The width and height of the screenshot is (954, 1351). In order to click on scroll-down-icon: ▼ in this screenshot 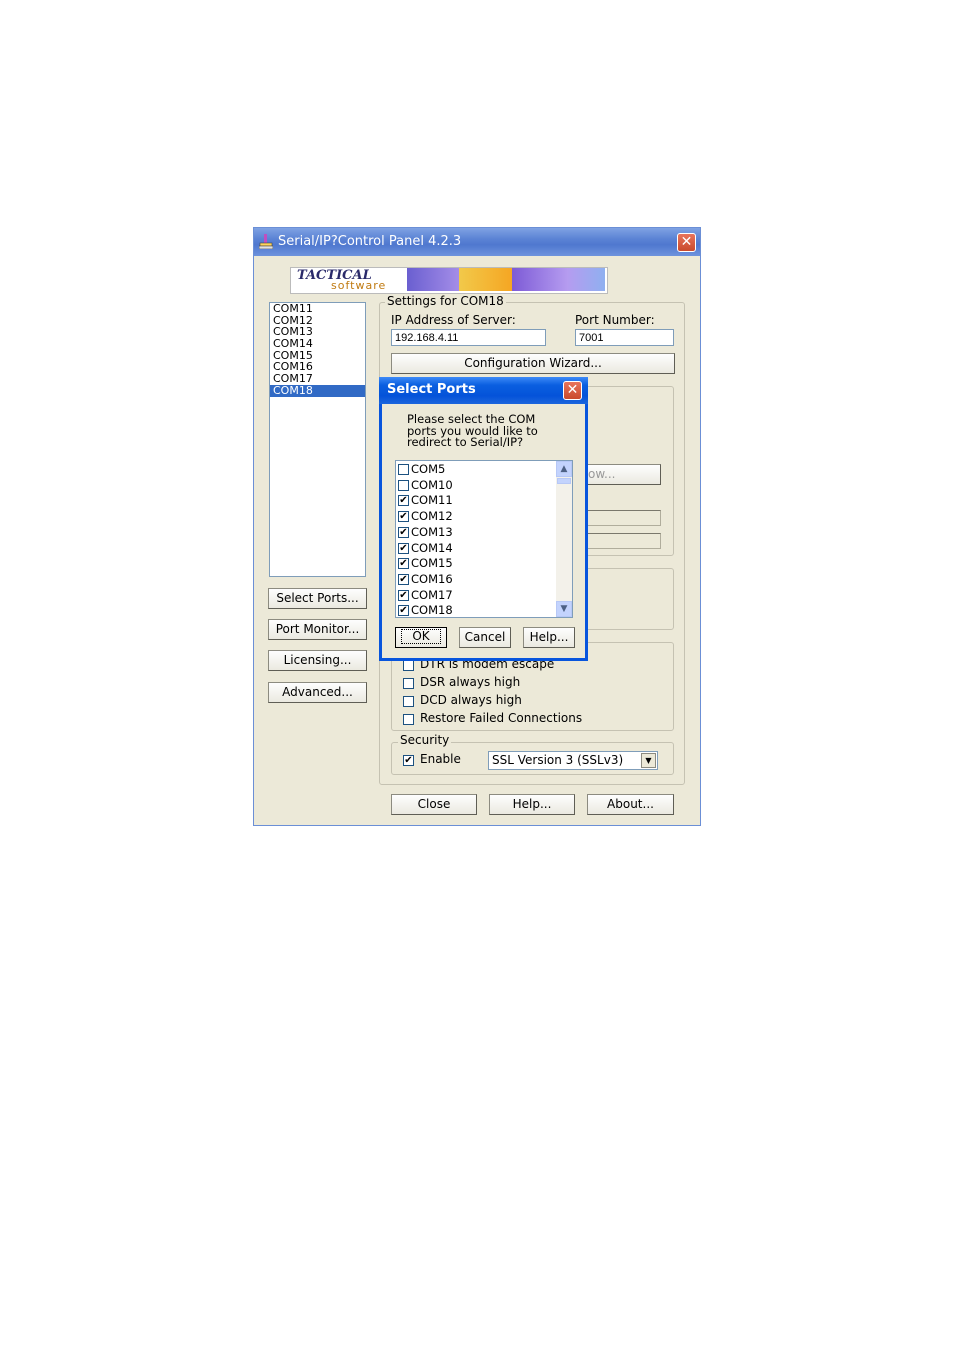, I will do `click(564, 609)`.